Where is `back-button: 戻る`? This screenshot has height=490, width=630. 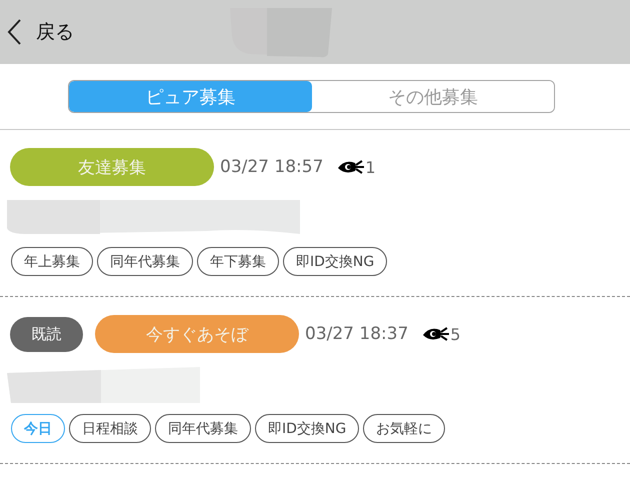
back-button: 戻る is located at coordinates (40, 32).